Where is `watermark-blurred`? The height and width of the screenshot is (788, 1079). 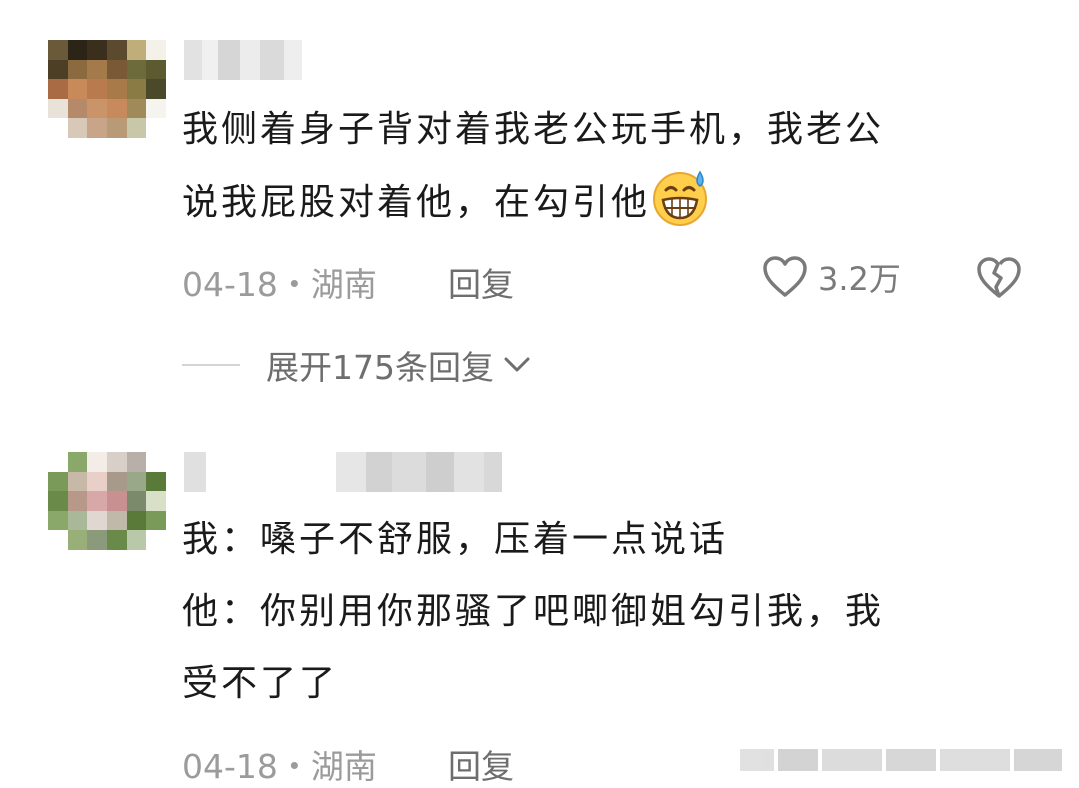
watermark-blurred is located at coordinates (905, 760).